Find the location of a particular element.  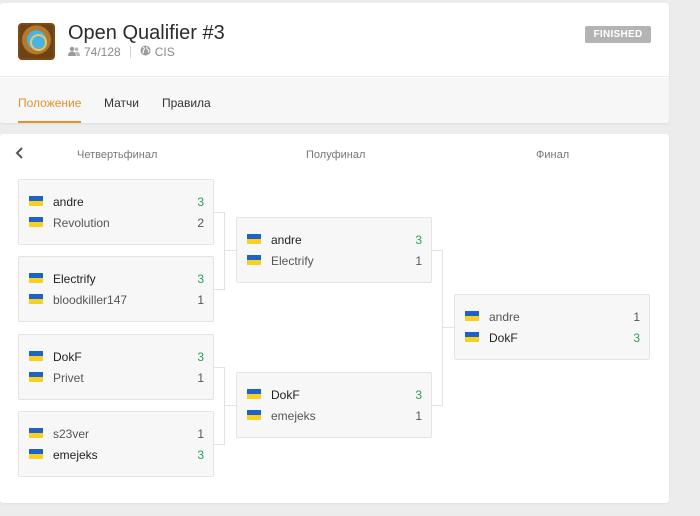

match-card: DokF 3 Privet 1 is located at coordinates (116, 367).